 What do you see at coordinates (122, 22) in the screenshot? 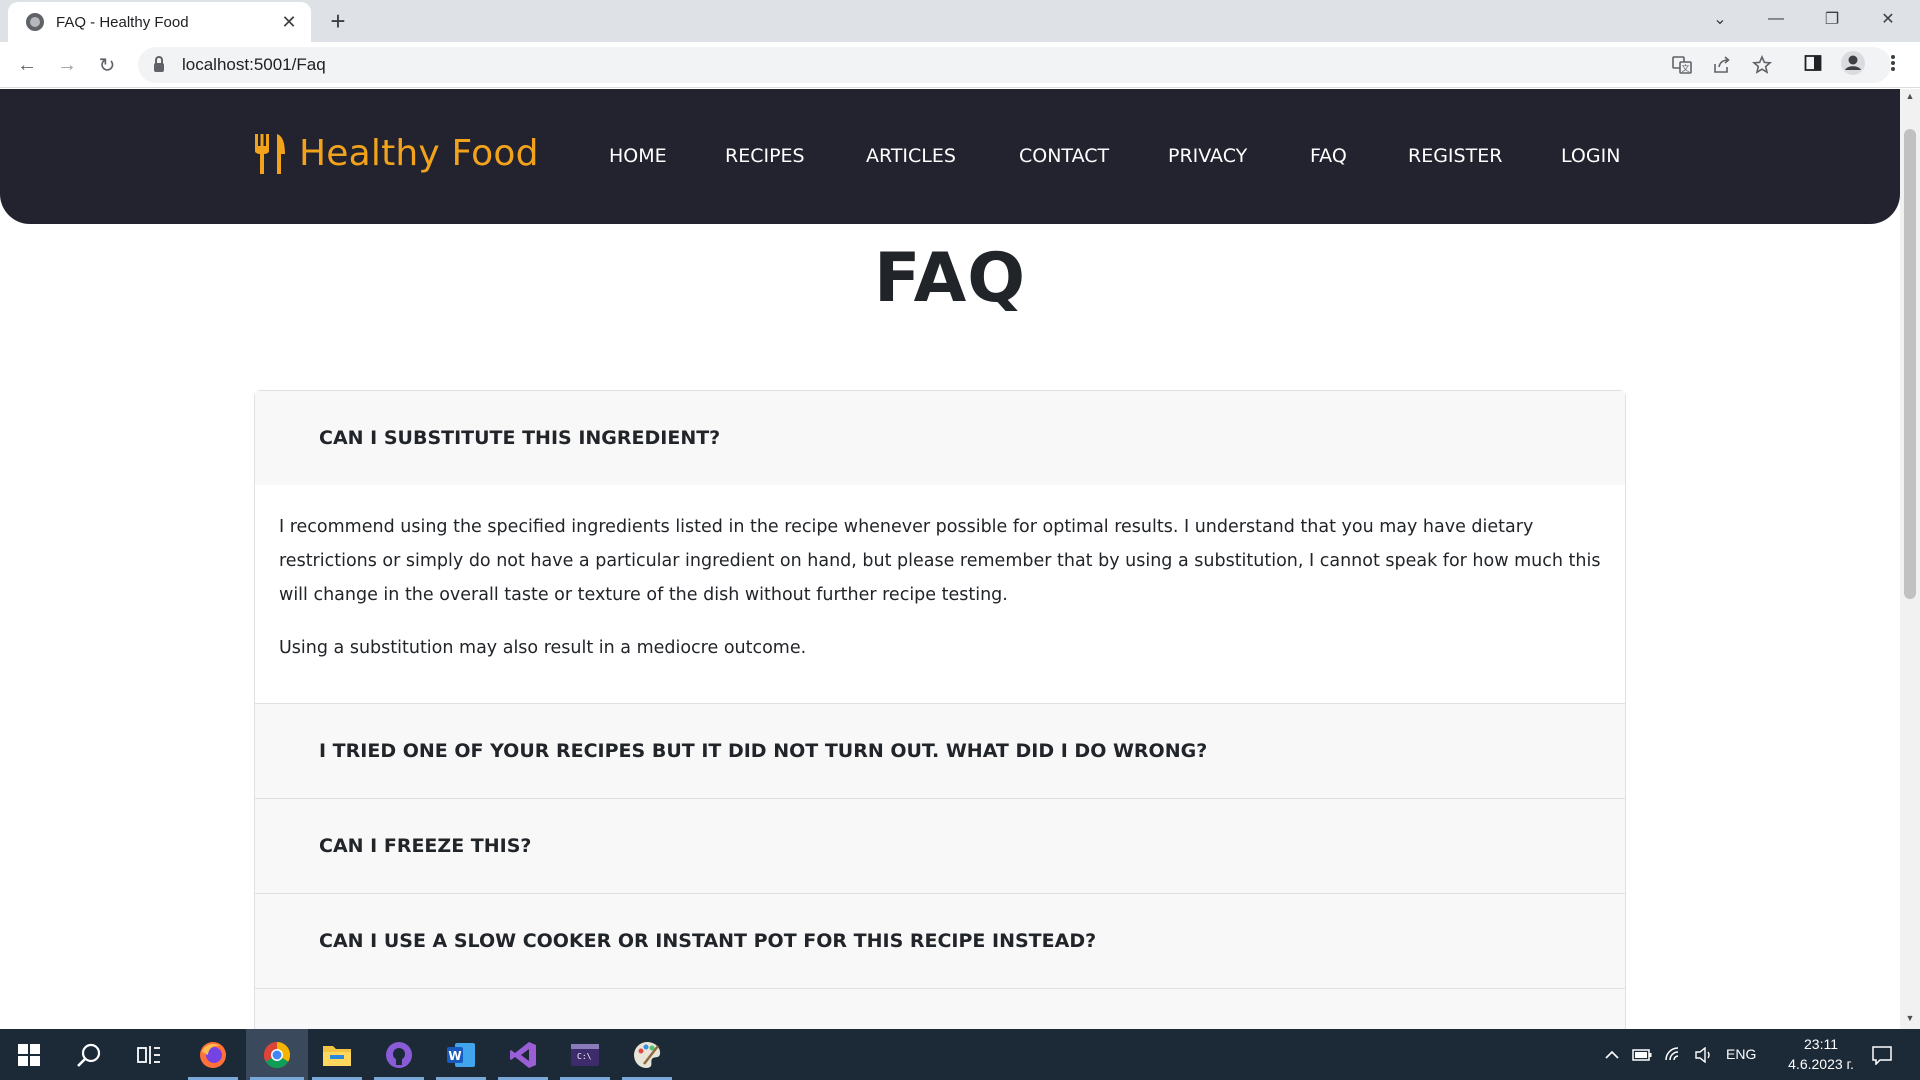
I see `tab-title: FAQ - Healthy Food` at bounding box center [122, 22].